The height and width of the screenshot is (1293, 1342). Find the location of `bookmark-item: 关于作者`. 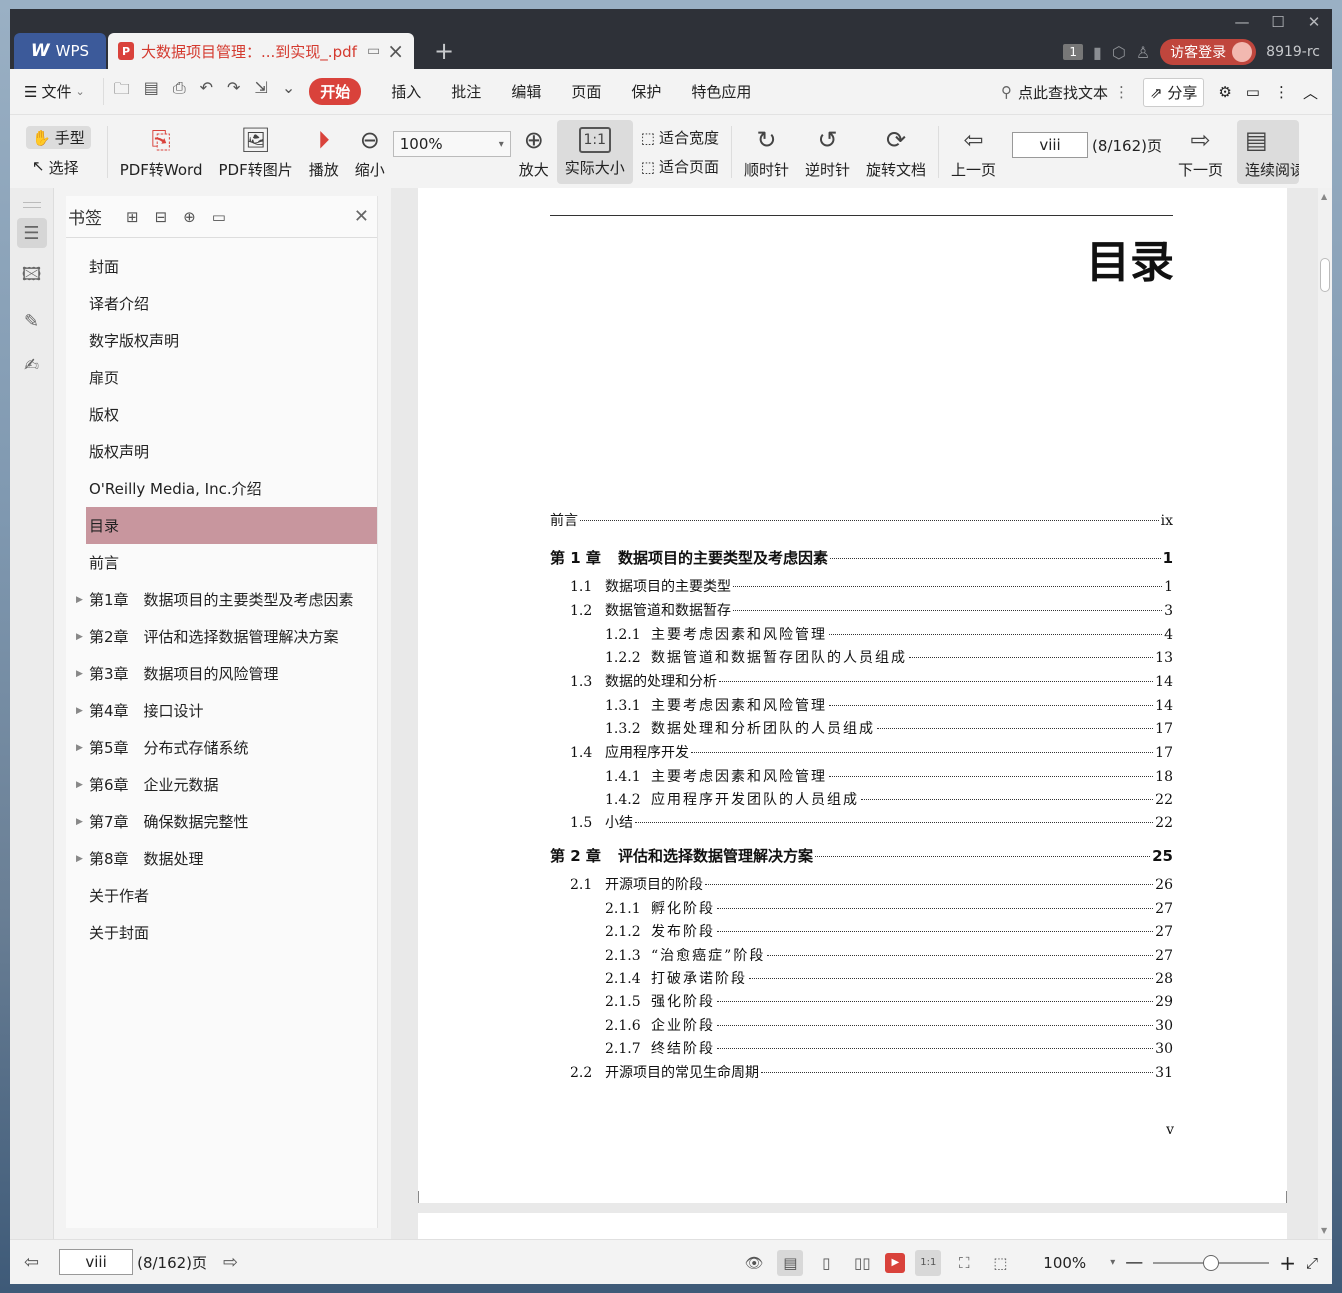

bookmark-item: 关于作者 is located at coordinates (221, 895).